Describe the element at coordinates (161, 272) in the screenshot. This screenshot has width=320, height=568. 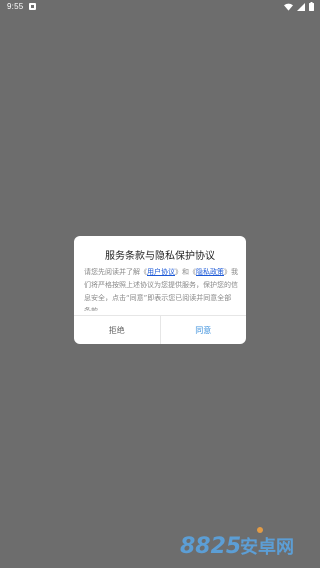
I see `user-agreement-link: 用户协议` at that location.